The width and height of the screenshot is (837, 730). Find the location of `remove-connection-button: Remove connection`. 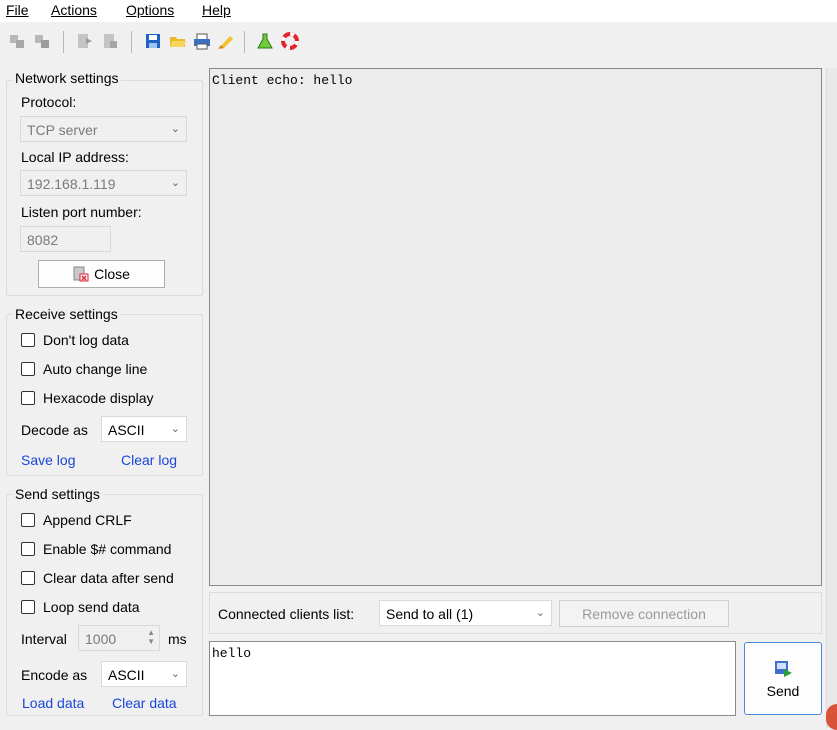

remove-connection-button: Remove connection is located at coordinates (644, 613).